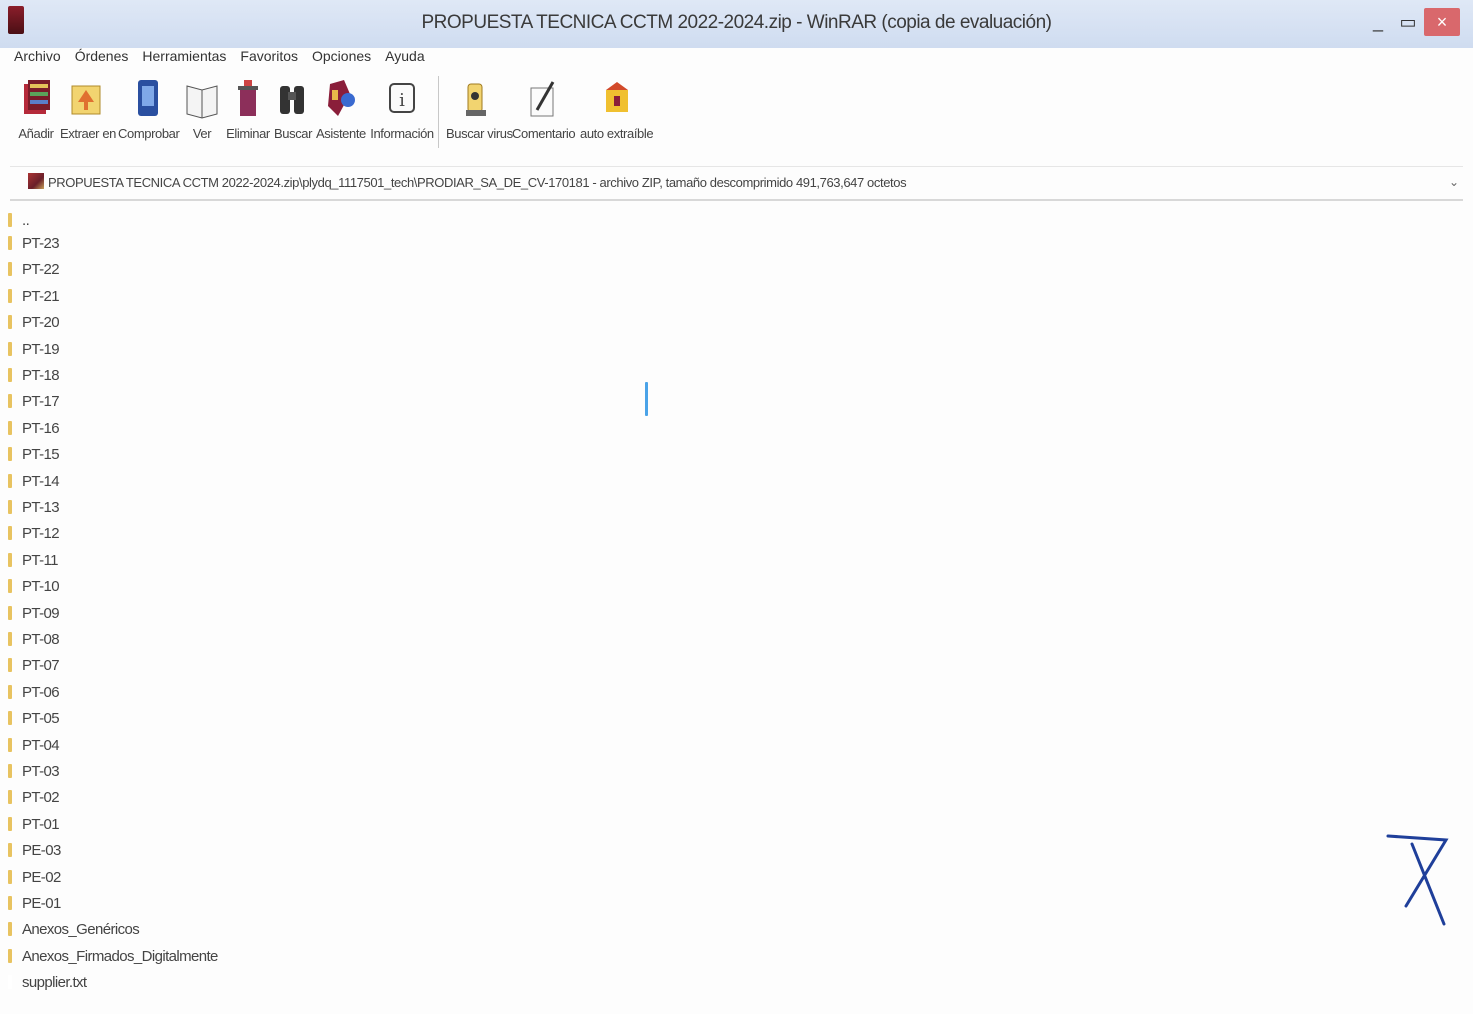  Describe the element at coordinates (36, 133) in the screenshot. I see `add-label: Añadir` at that location.